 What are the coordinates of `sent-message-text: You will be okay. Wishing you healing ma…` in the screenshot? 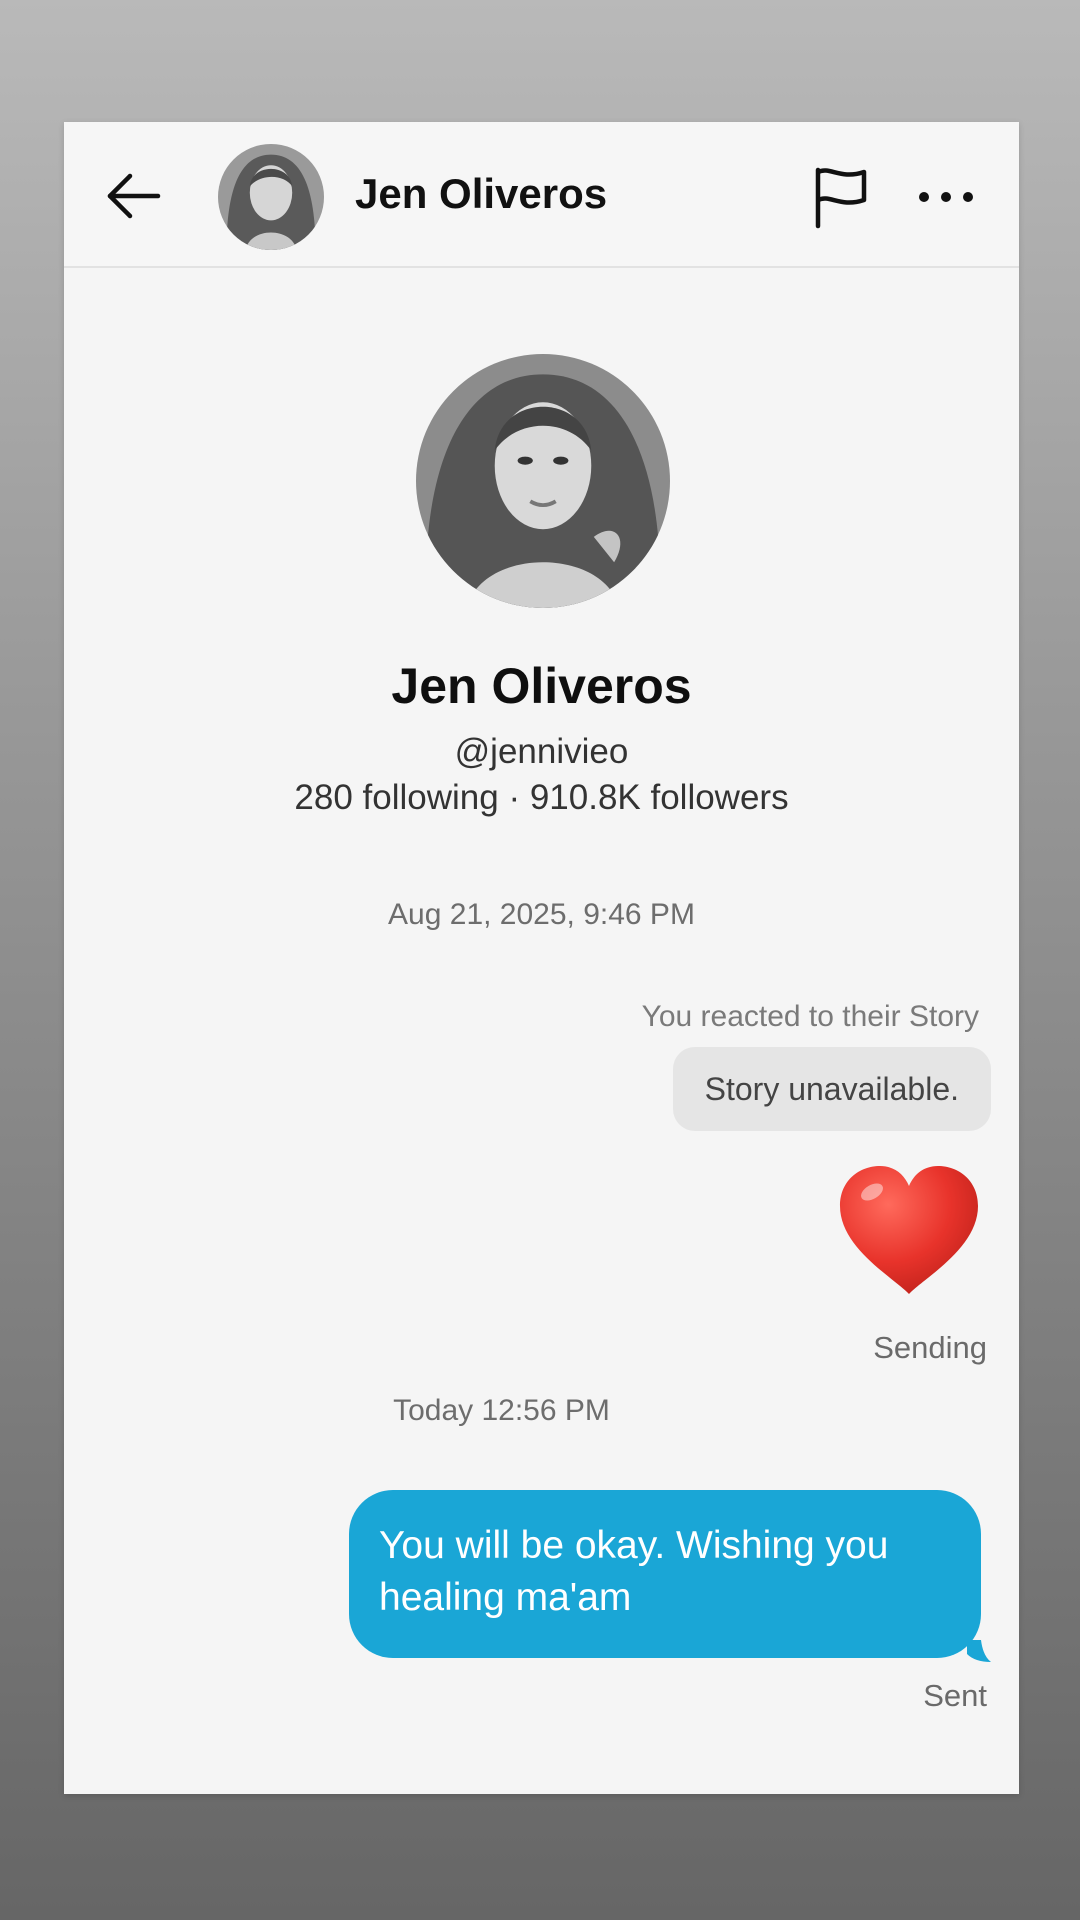 It's located at (634, 1571).